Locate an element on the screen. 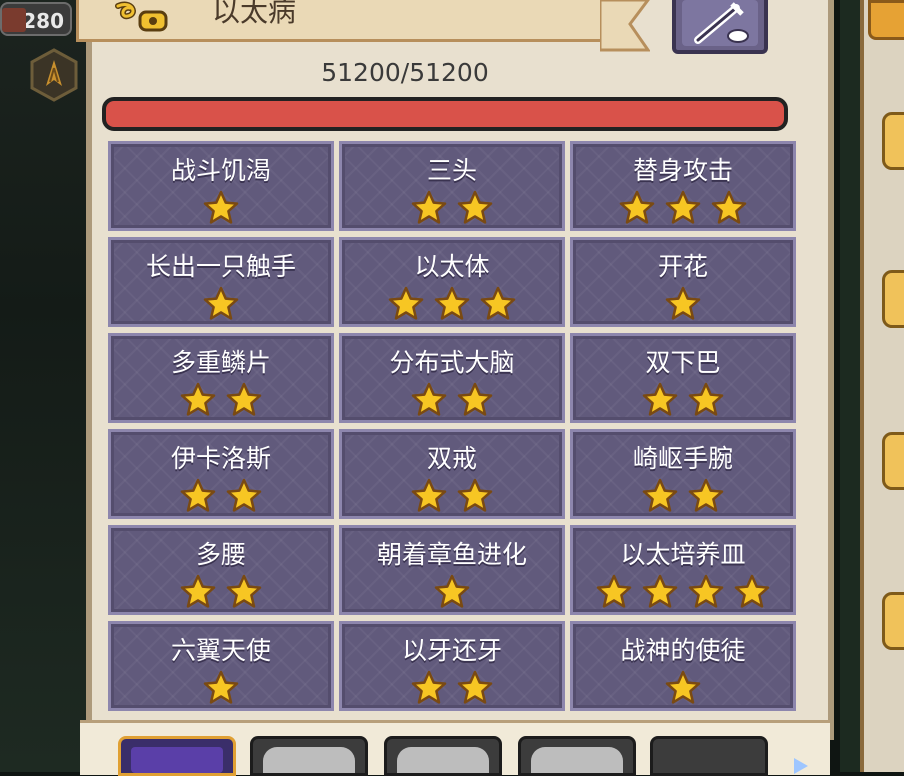  mutation-name: 崎岖手腕 is located at coordinates (682, 458).